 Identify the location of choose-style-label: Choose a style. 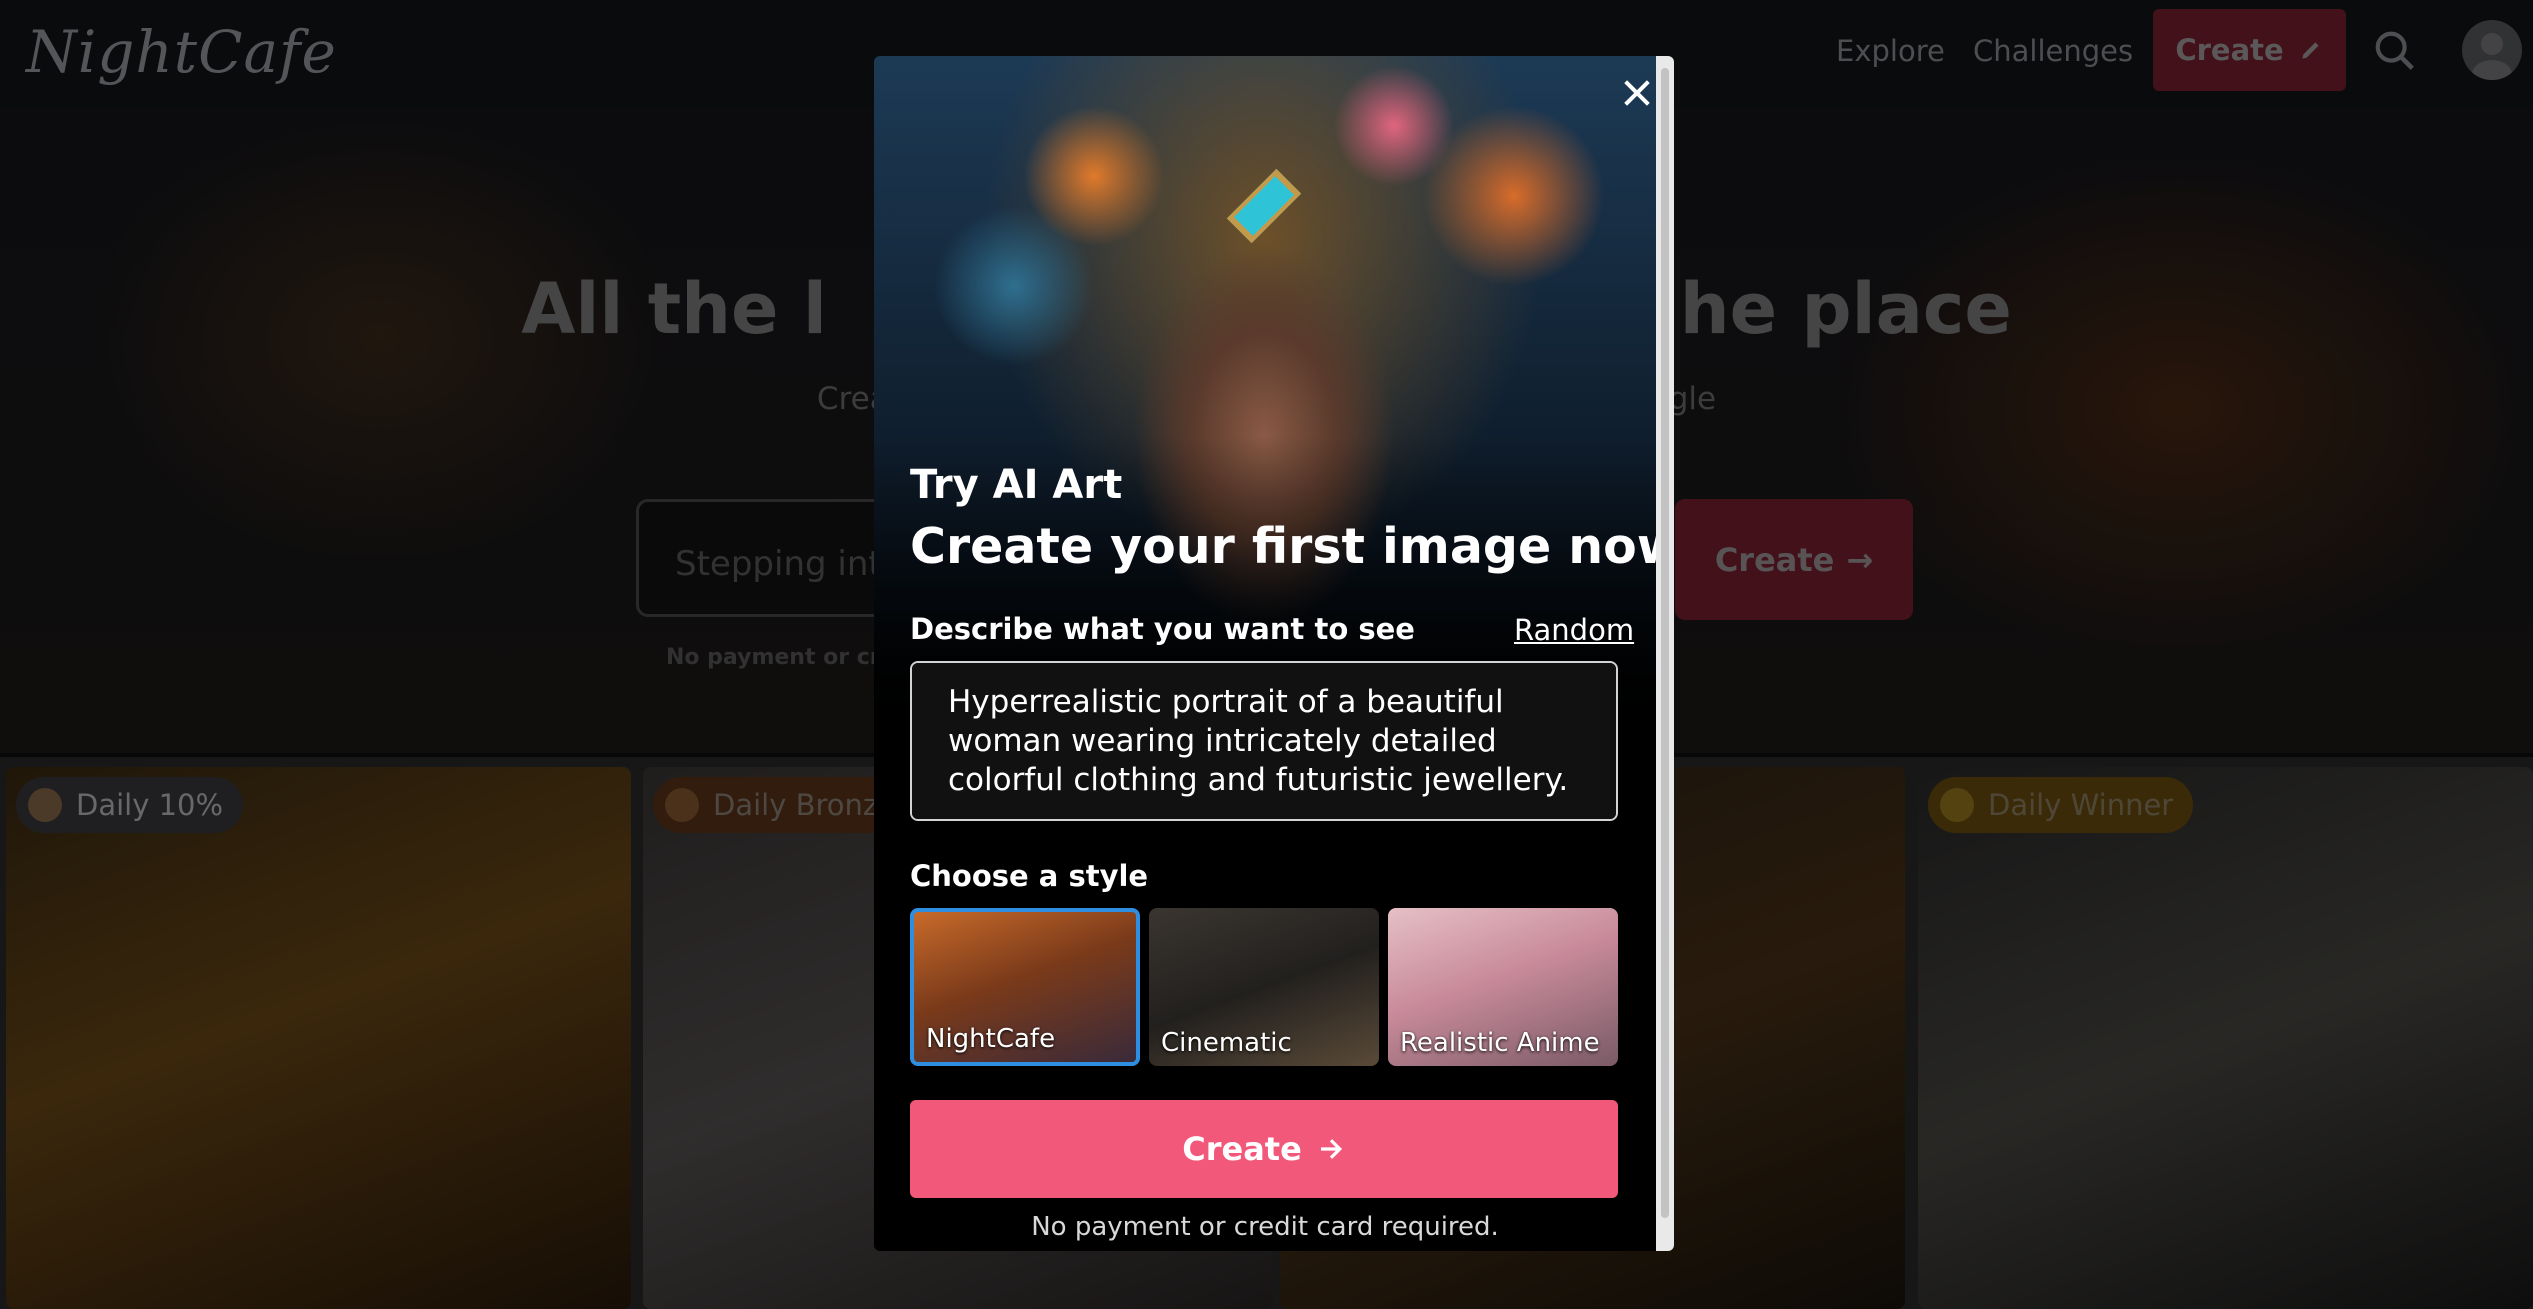
(1029, 876).